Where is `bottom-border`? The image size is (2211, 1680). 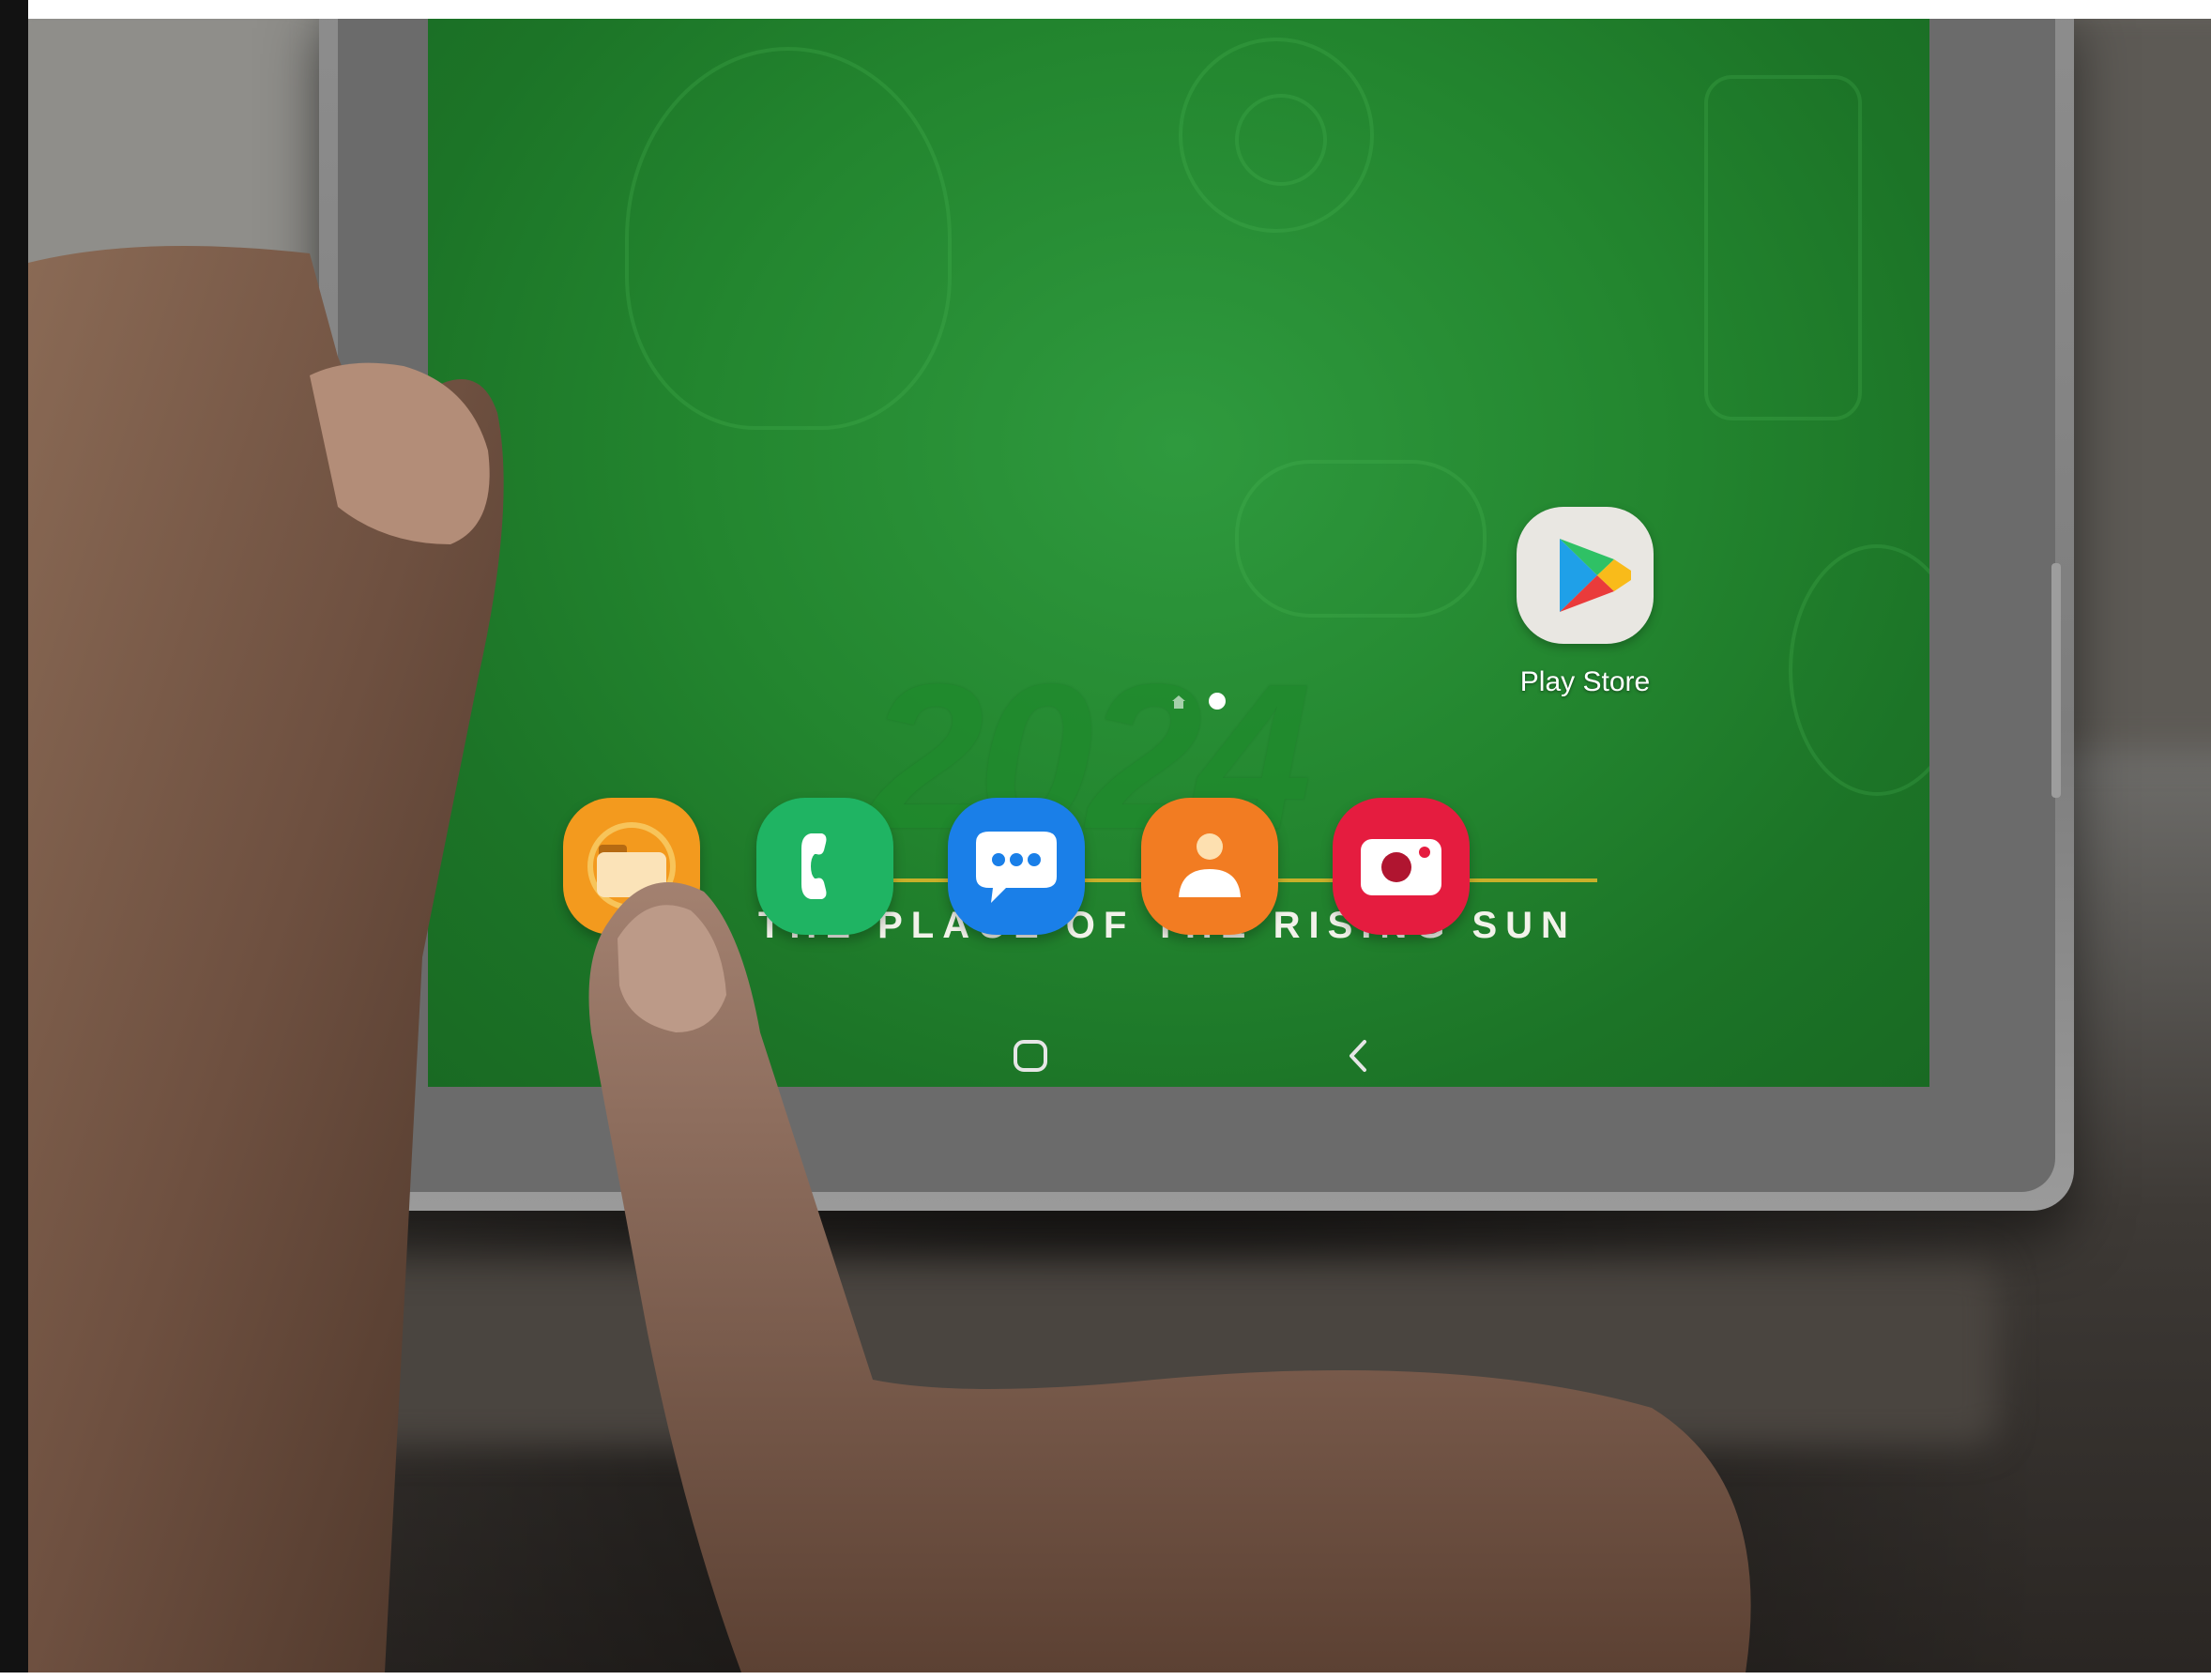
bottom-border is located at coordinates (1105, 1676).